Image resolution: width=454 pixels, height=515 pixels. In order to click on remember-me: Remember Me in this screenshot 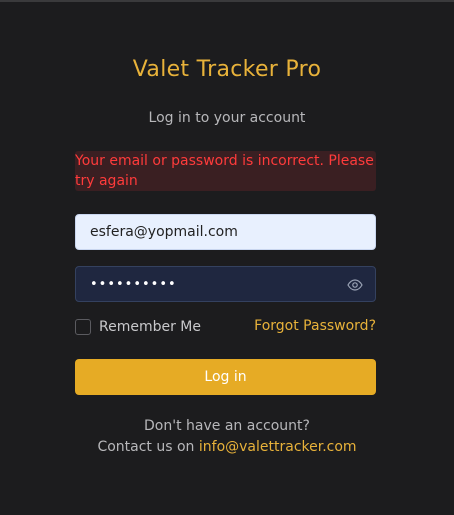, I will do `click(138, 327)`.